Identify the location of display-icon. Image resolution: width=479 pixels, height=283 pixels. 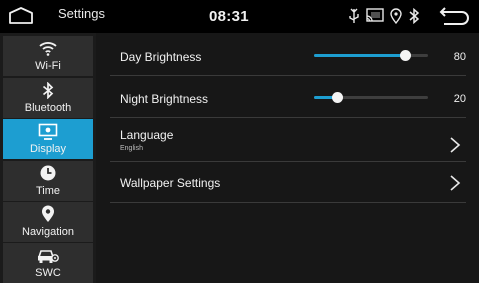
(48, 131).